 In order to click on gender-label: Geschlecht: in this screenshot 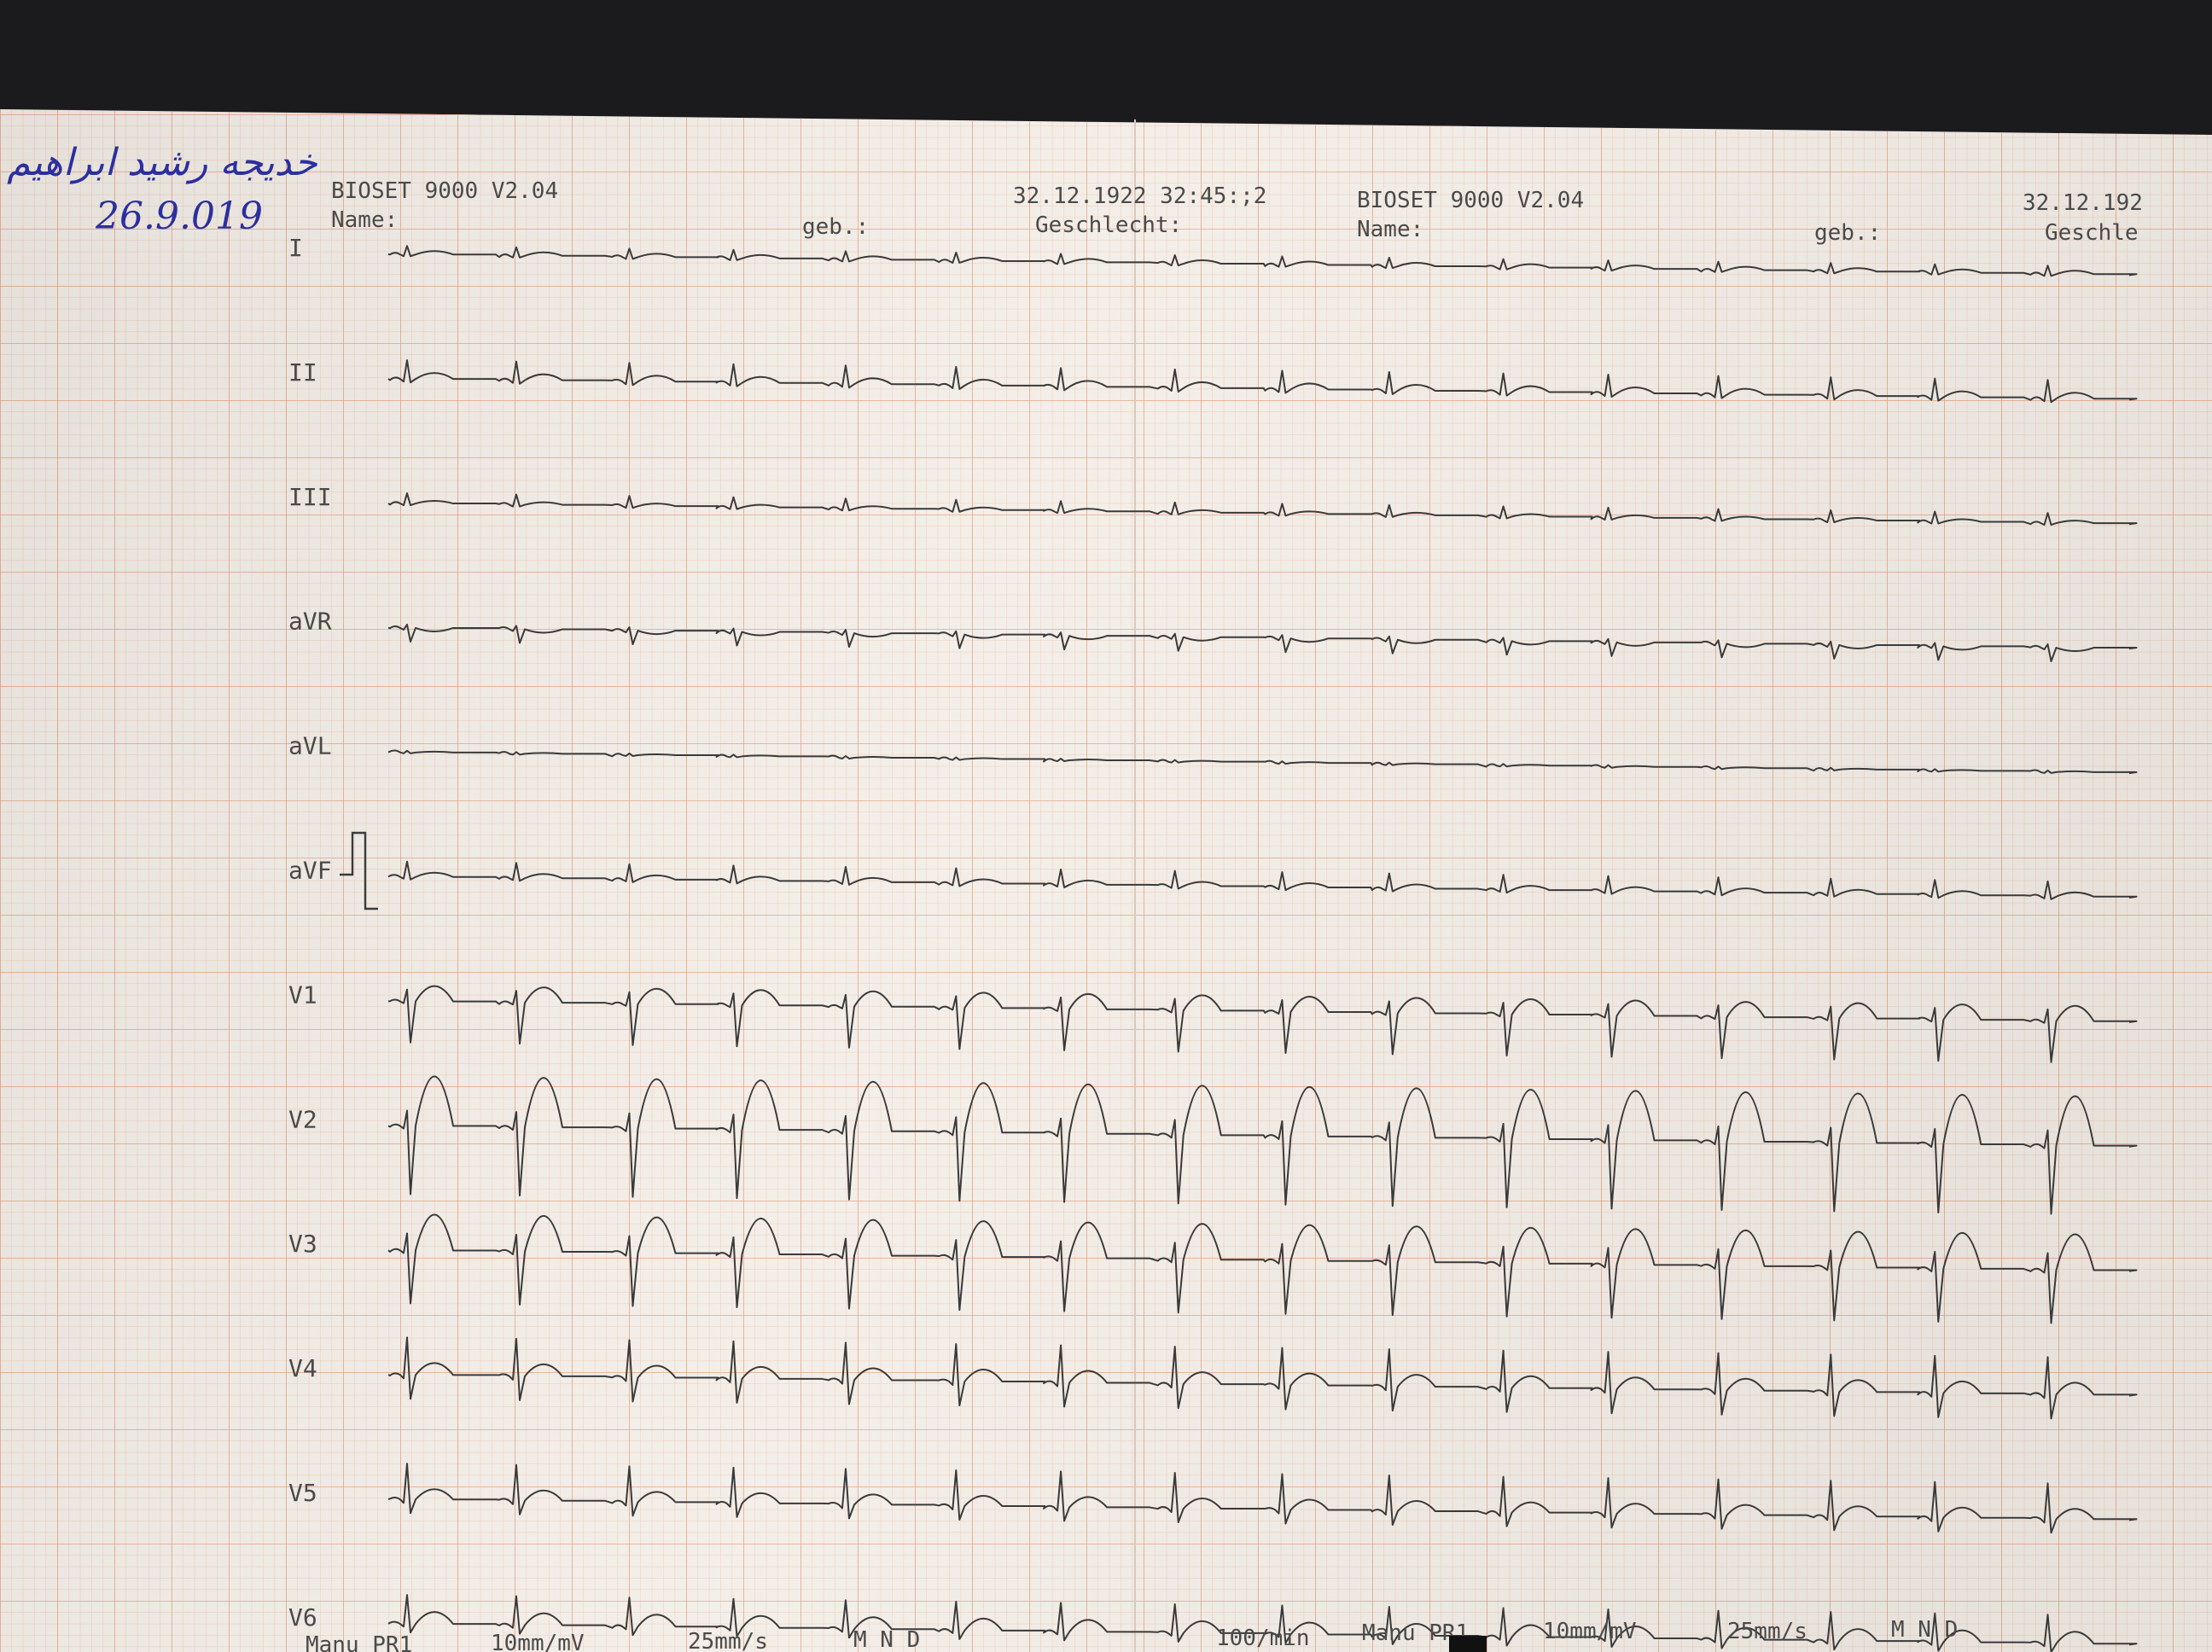, I will do `click(1108, 225)`.